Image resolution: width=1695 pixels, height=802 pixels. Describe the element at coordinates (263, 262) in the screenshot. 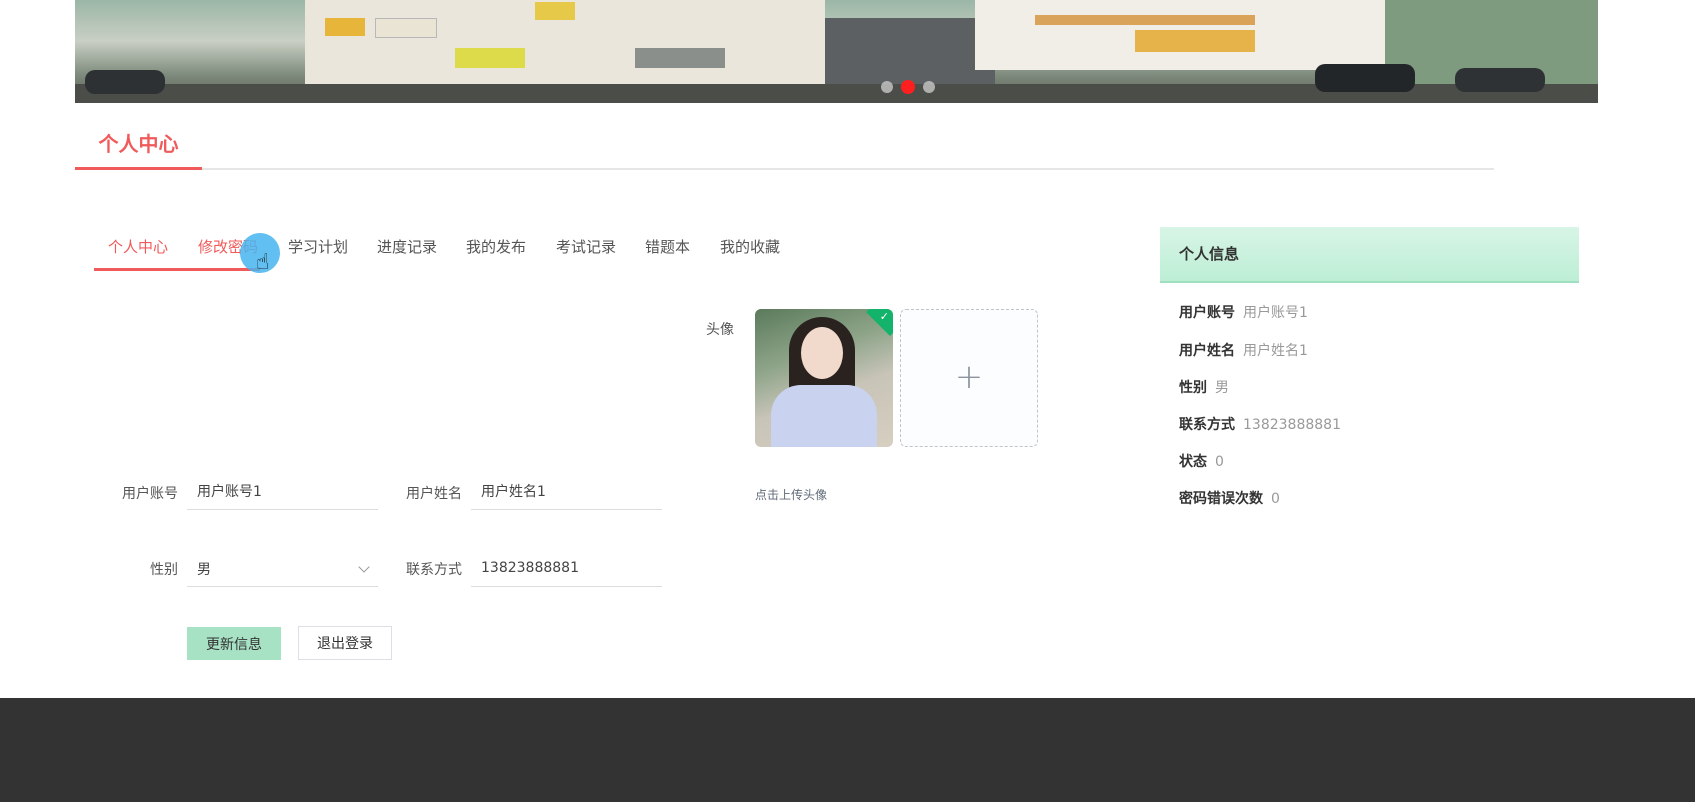

I see `hand-cursor-icon: ☝` at that location.